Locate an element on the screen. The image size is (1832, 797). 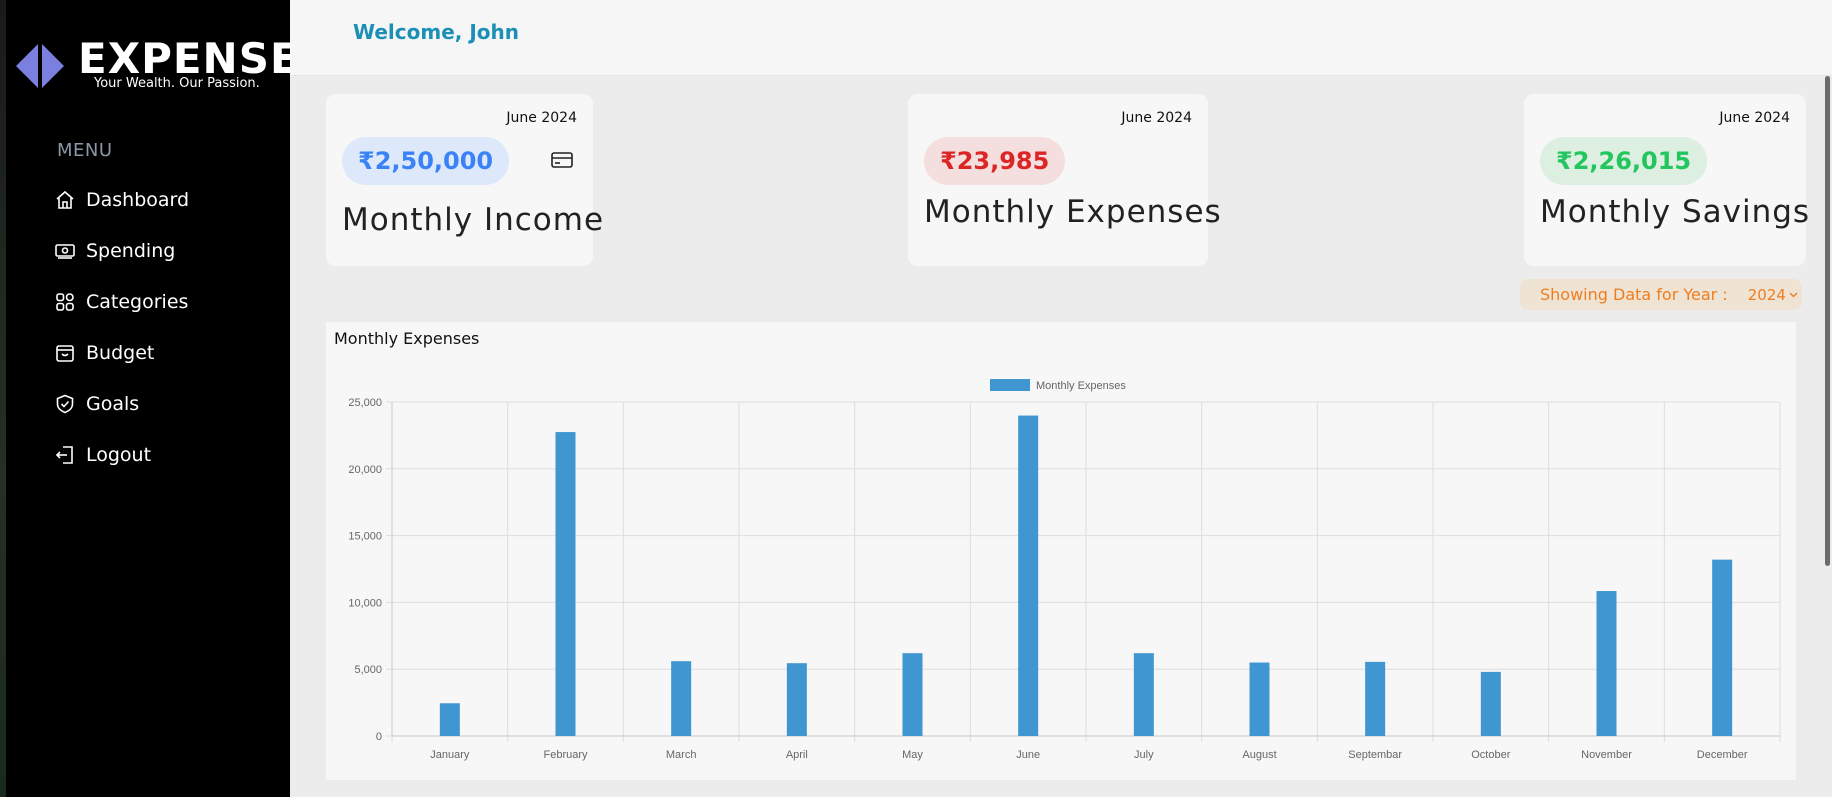
savings-card: June 2024 ₹2,26,015 Monthly Savings is located at coordinates (1666, 180).